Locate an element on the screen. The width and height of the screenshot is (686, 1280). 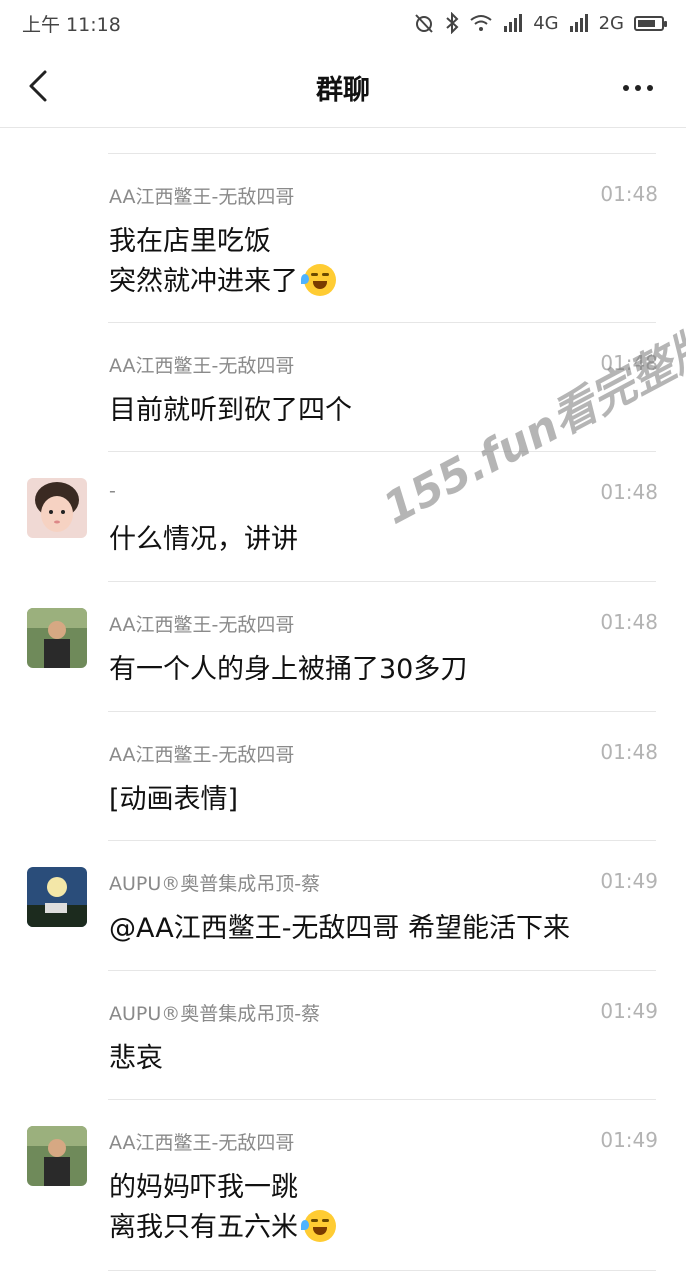
message-item: AUPU®奥普集成吊顶-蔡 01:49 @AA江西鳖王-无敌四哥 希望能活下来 is located at coordinates (343, 906).